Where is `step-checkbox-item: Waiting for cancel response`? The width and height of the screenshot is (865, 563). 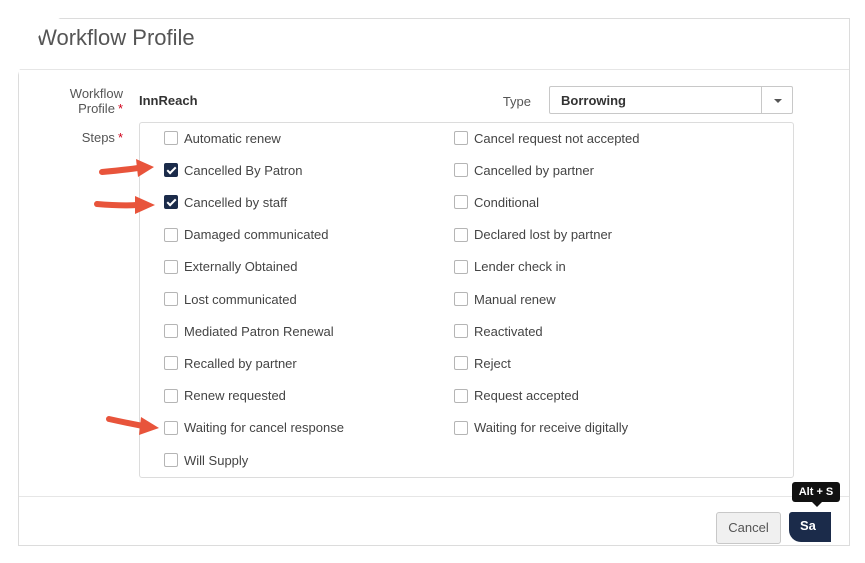
step-checkbox-item: Waiting for cancel response is located at coordinates (254, 428).